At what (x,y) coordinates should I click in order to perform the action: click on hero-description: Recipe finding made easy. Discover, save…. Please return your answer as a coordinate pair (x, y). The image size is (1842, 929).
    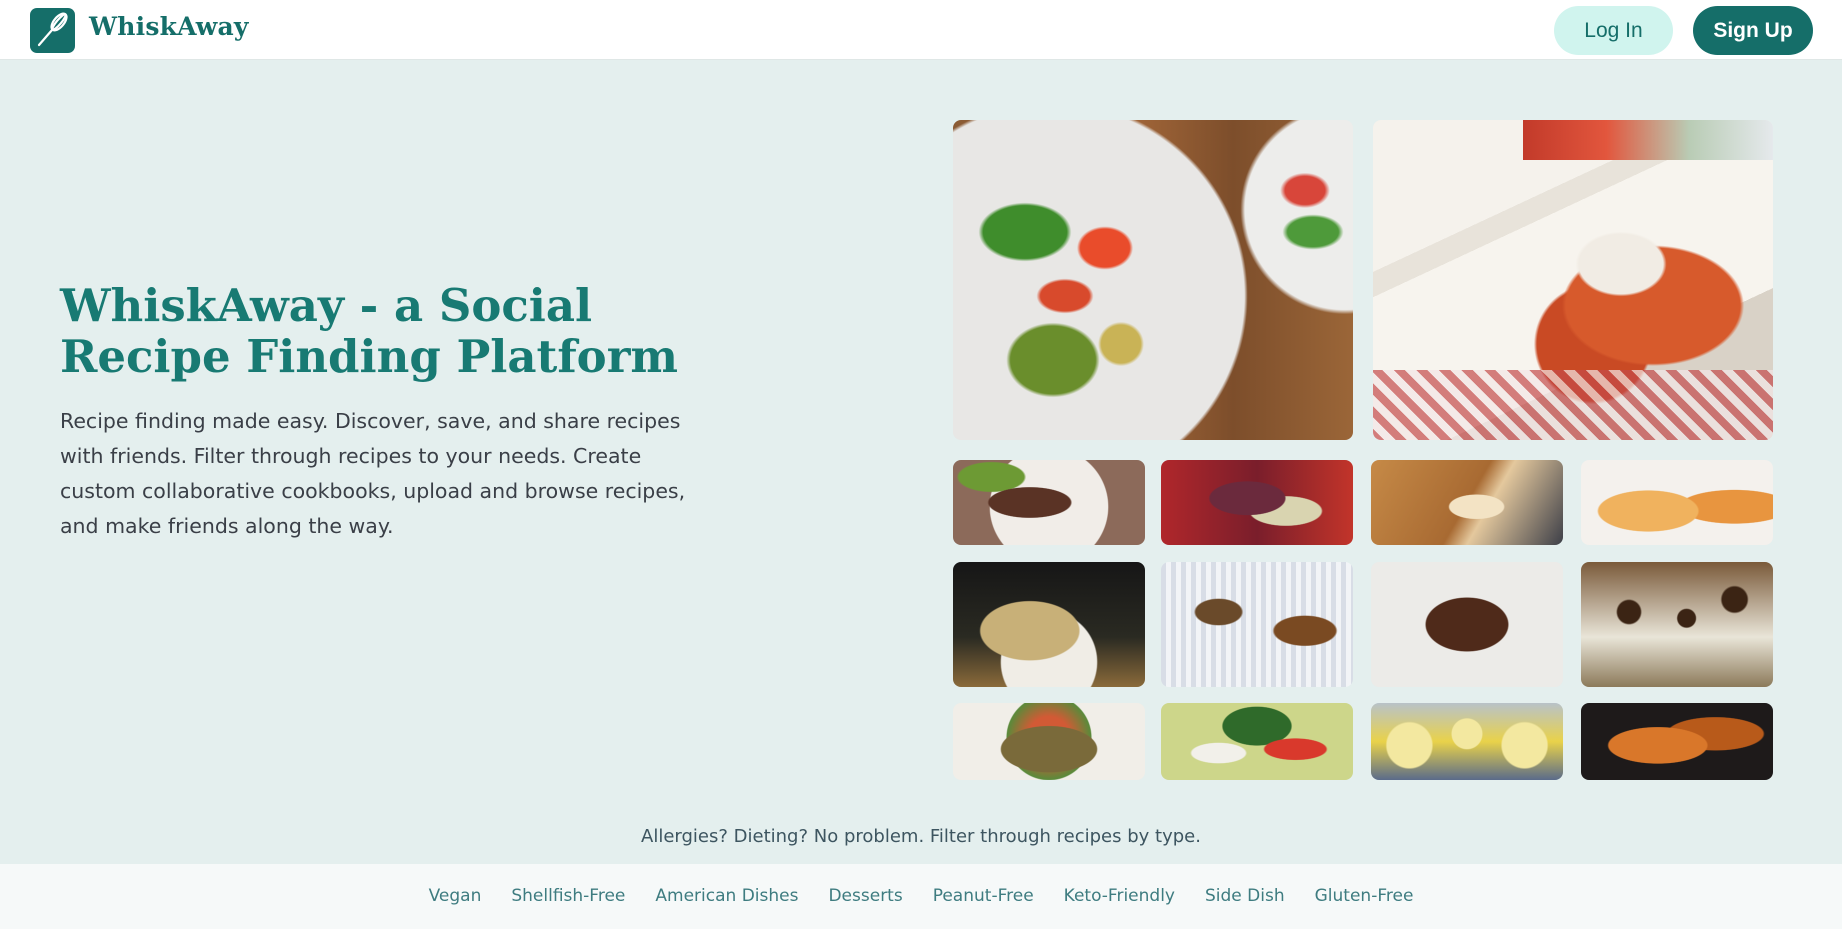
    Looking at the image, I should click on (373, 473).